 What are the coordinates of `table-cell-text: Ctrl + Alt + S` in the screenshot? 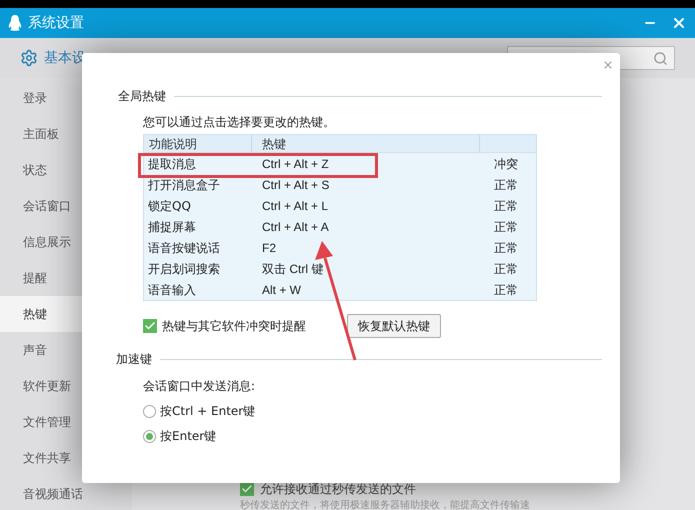 It's located at (295, 185).